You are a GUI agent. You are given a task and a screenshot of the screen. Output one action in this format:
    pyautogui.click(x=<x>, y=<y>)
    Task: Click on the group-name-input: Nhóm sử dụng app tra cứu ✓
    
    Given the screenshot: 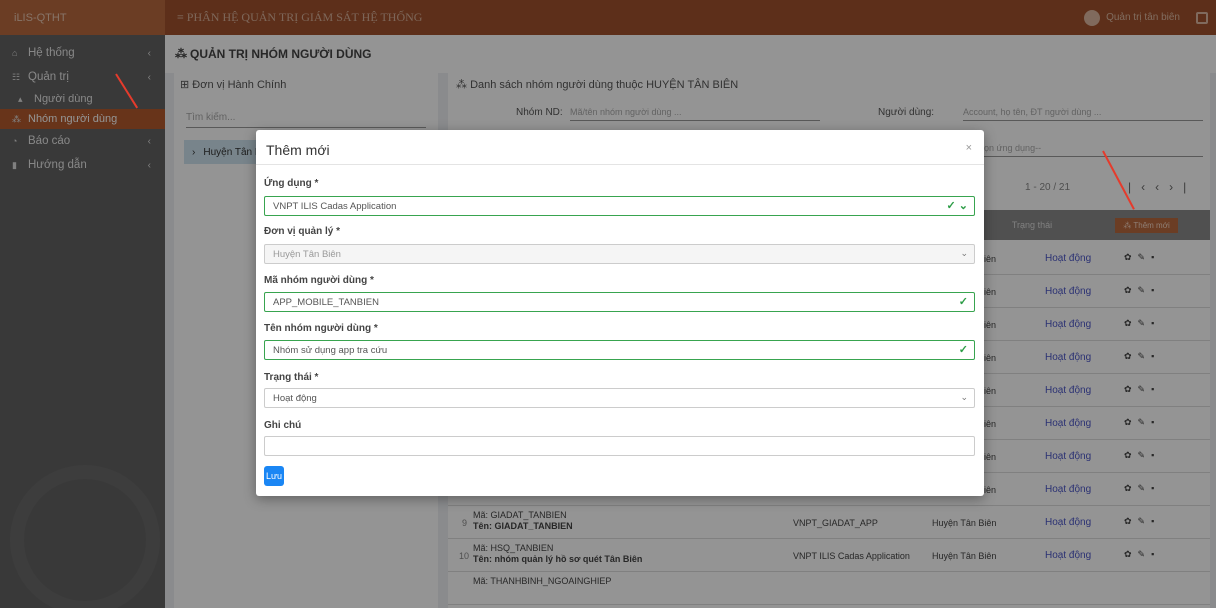 What is the action you would take?
    pyautogui.click(x=619, y=350)
    